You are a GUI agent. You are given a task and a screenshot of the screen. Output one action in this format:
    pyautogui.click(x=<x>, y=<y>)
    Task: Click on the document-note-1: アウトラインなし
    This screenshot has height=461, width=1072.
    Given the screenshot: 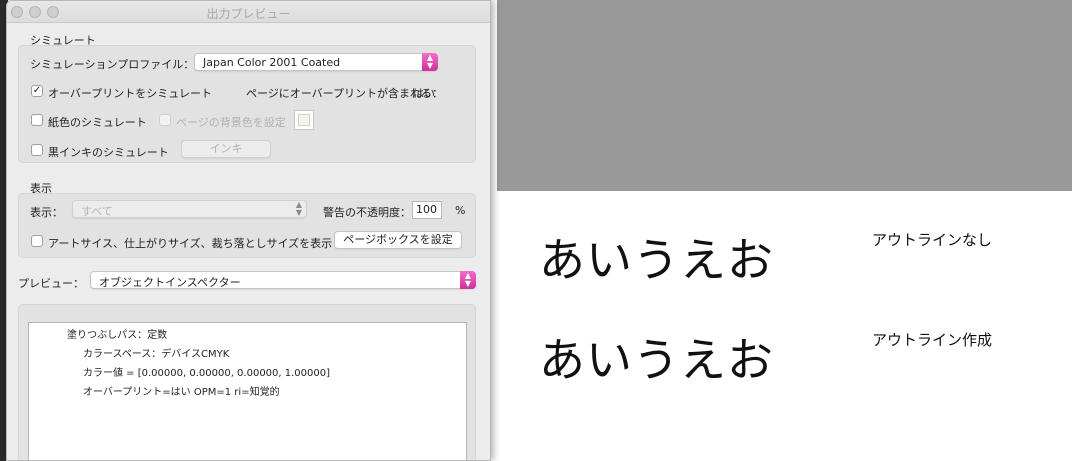 What is the action you would take?
    pyautogui.click(x=932, y=240)
    